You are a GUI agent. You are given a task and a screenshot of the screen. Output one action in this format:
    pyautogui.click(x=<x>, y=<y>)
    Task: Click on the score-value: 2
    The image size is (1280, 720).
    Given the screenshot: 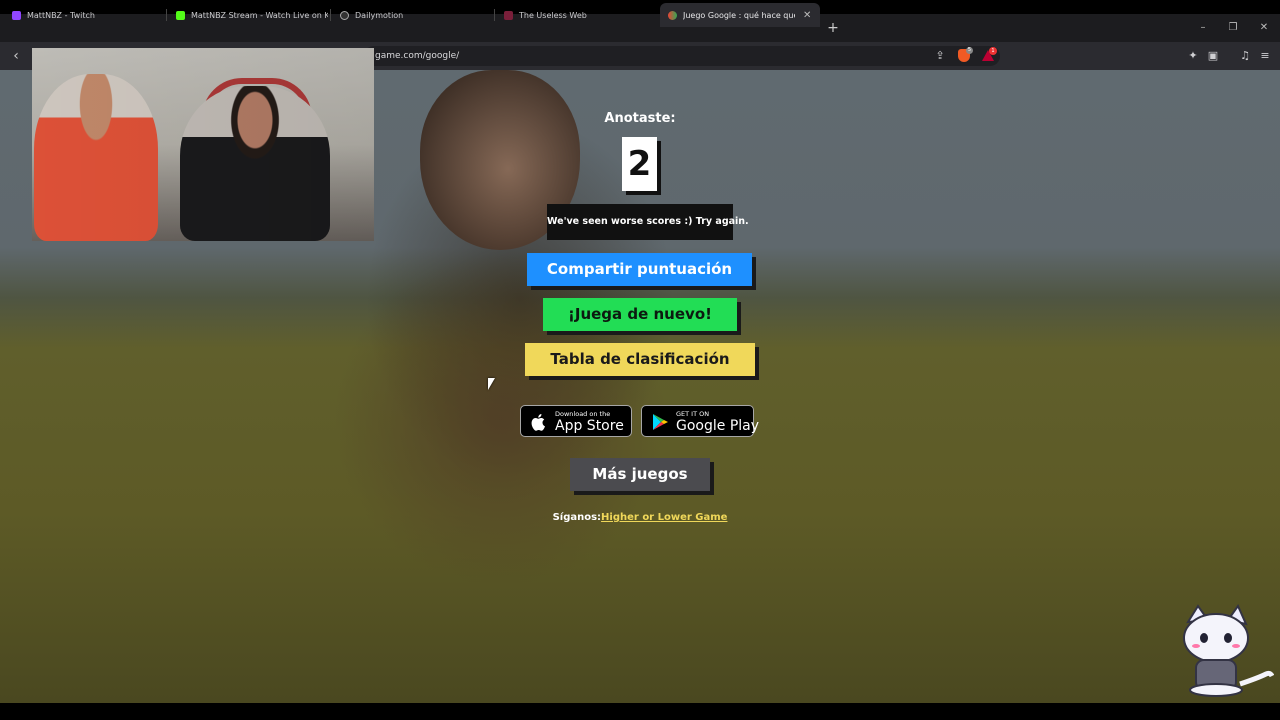 What is the action you would take?
    pyautogui.click(x=639, y=164)
    